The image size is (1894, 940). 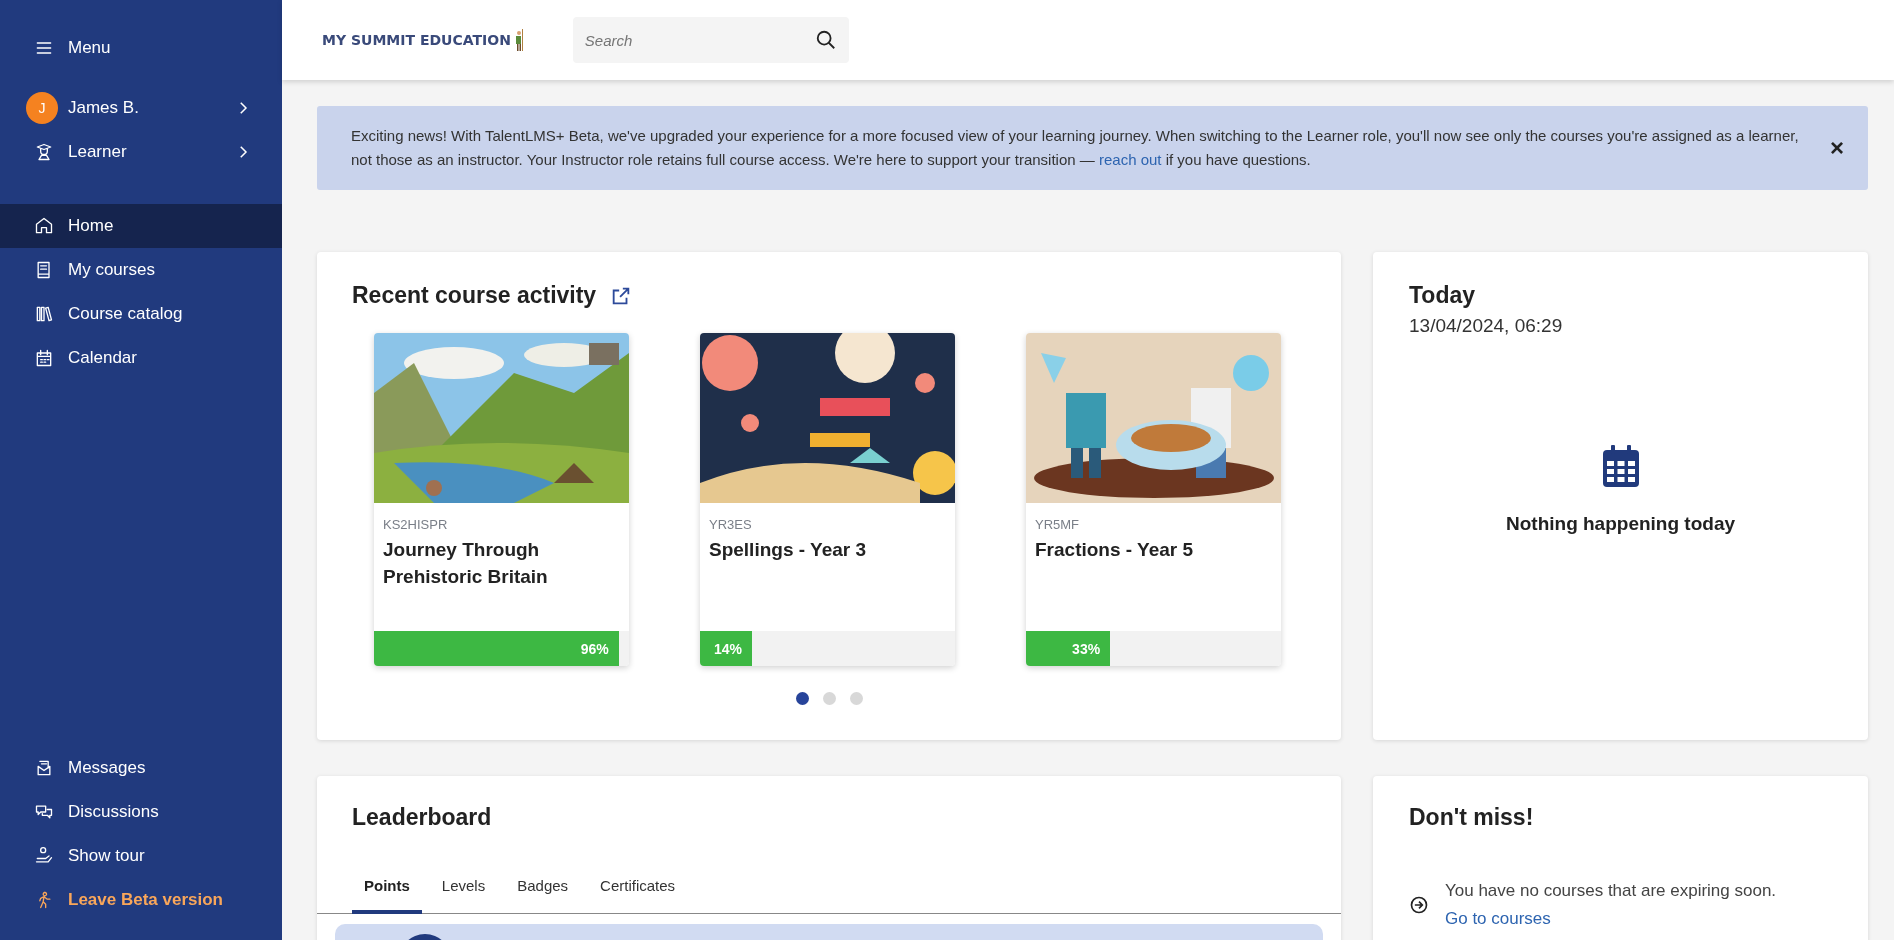 I want to click on close-button: ×, so click(x=1837, y=148).